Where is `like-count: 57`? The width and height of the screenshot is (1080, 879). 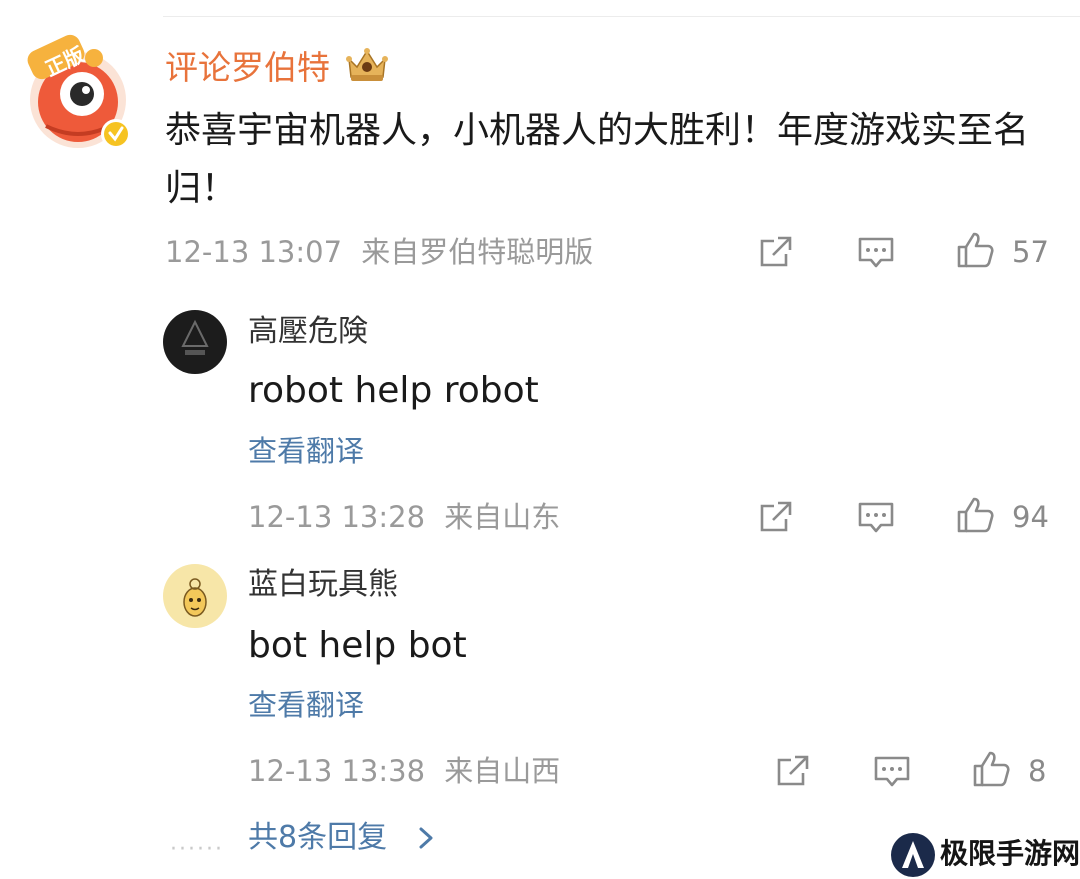
like-count: 57 is located at coordinates (1030, 252).